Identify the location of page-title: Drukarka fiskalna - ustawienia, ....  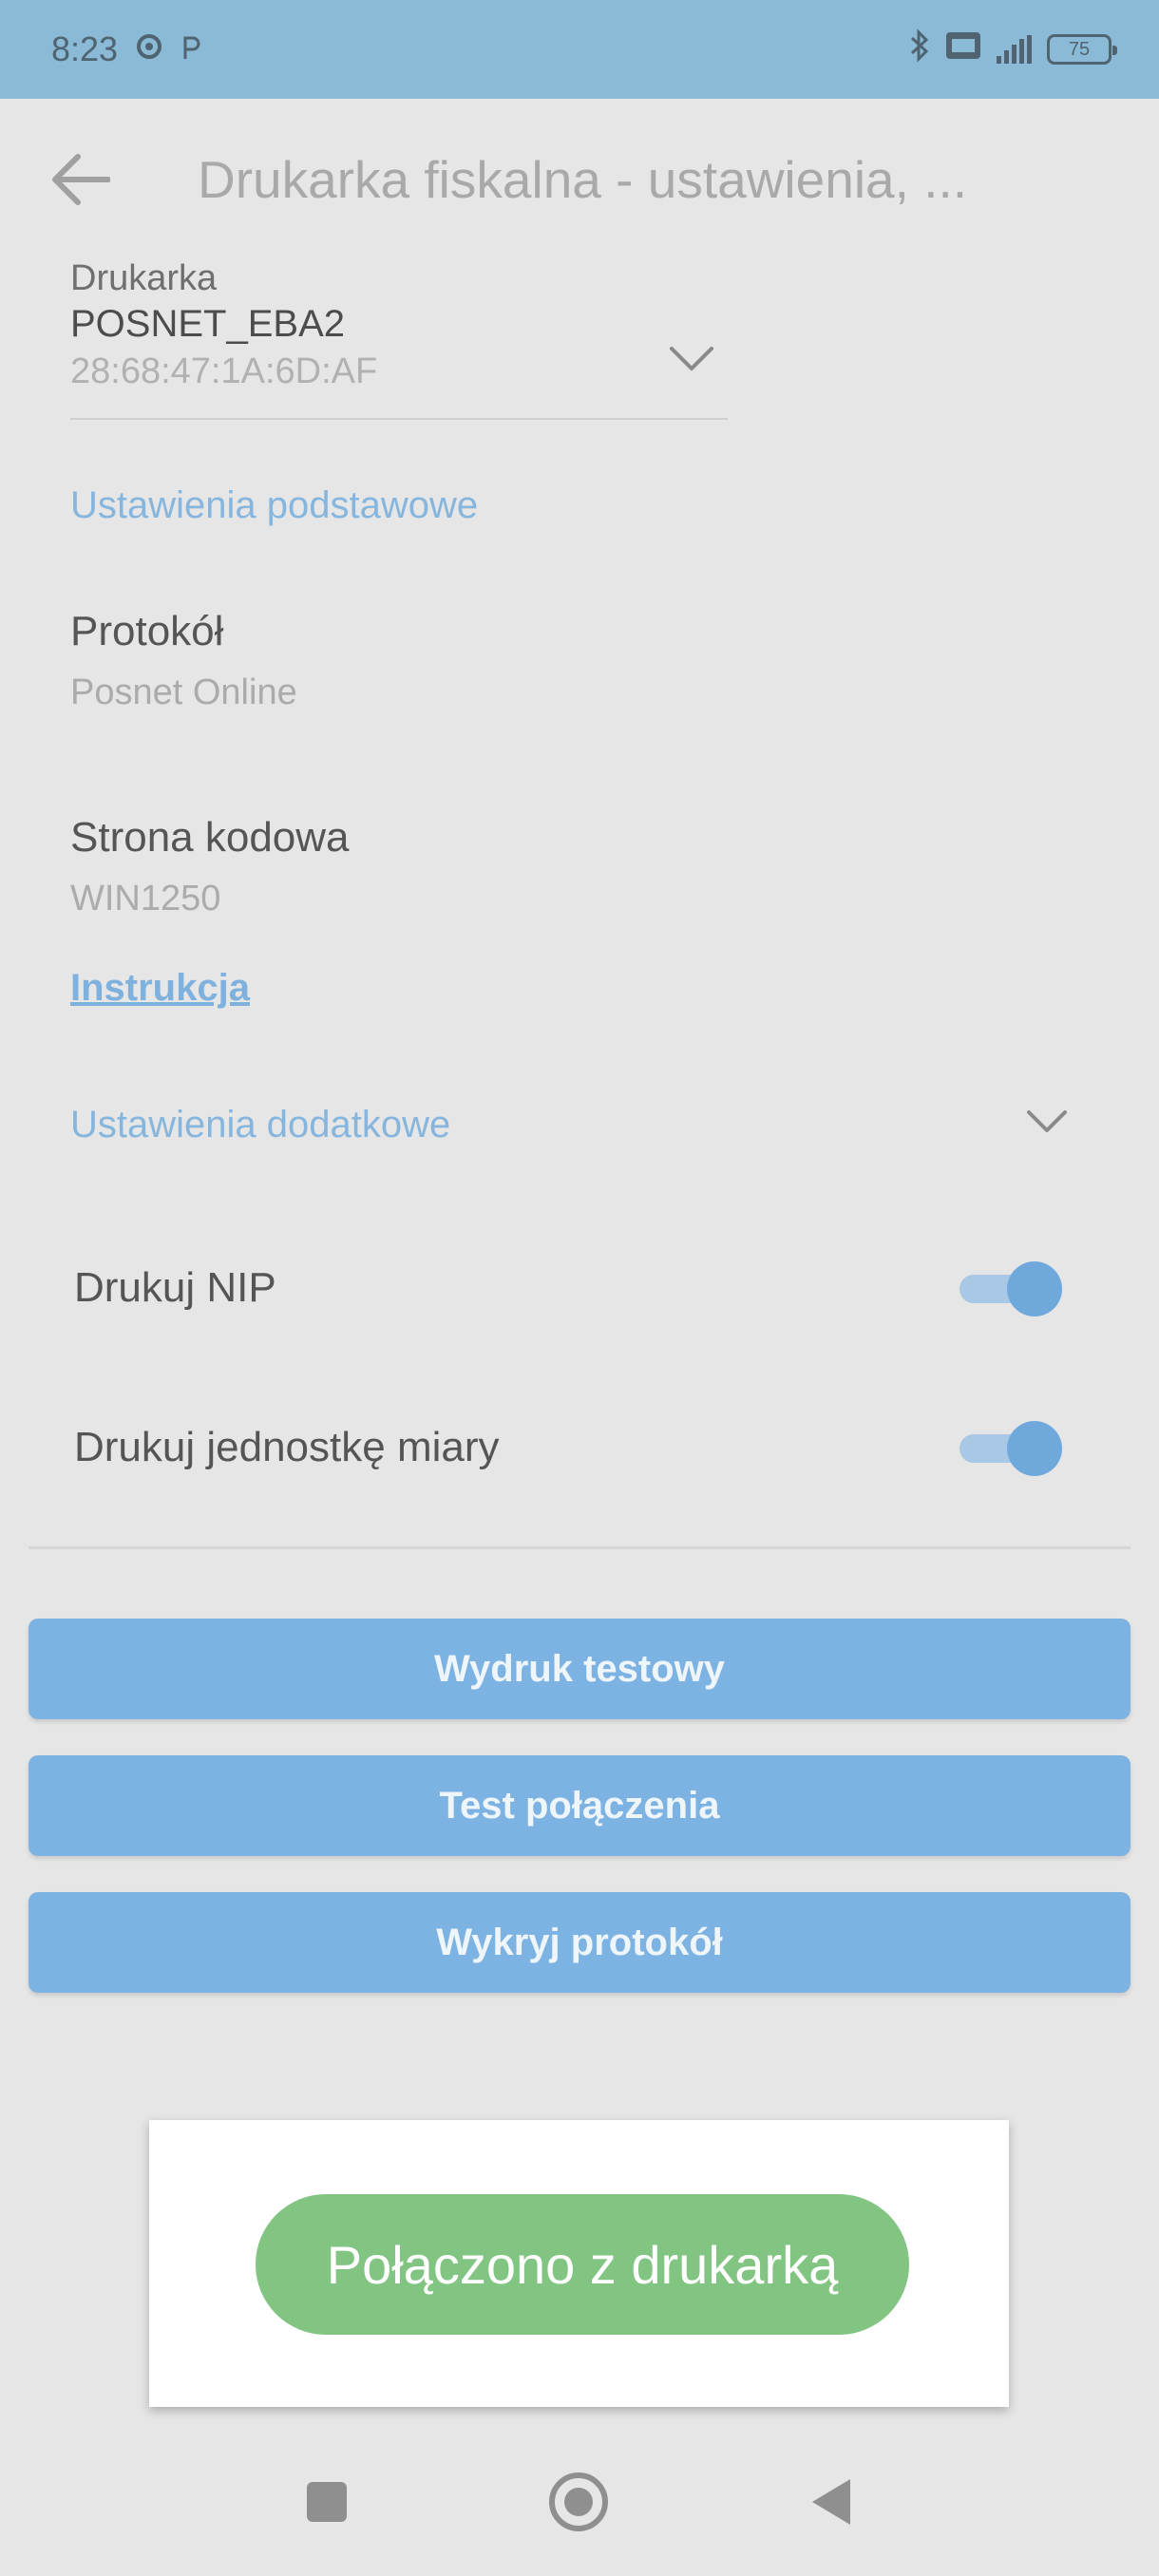
(583, 179).